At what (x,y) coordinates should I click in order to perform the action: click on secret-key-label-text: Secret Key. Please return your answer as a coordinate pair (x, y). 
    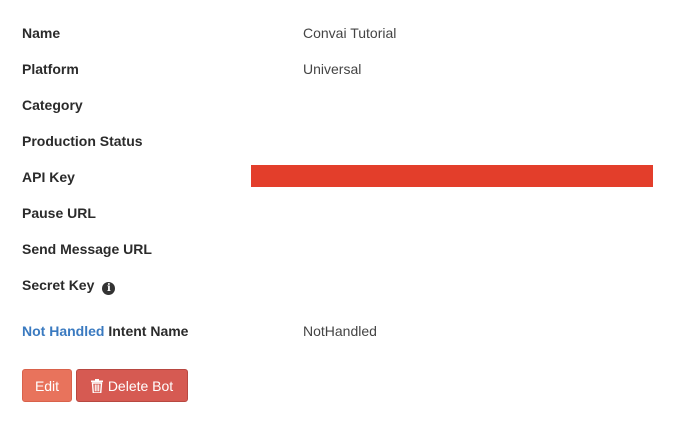
    Looking at the image, I should click on (58, 285).